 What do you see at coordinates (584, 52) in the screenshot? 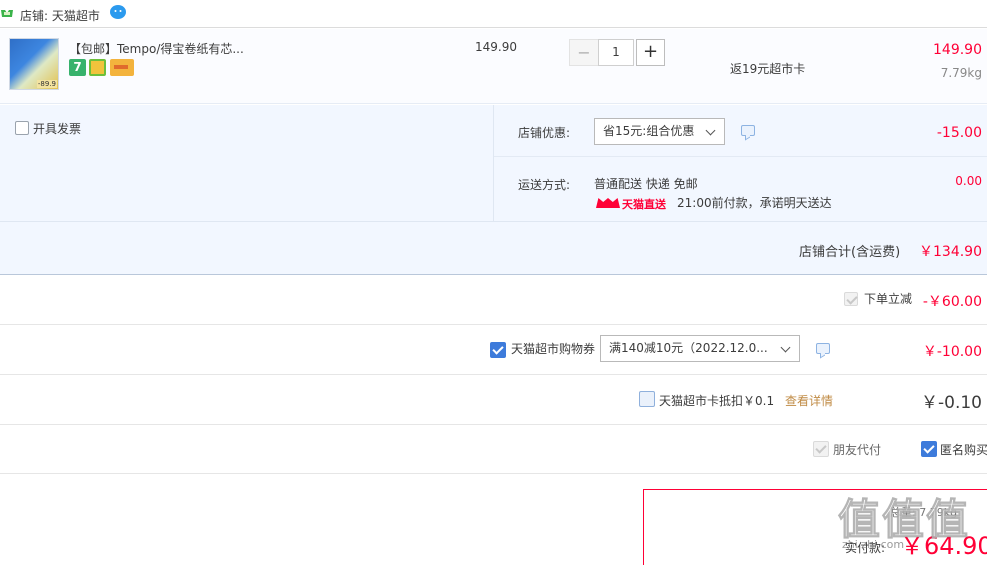
I see `quantity-decrease-button: −` at bounding box center [584, 52].